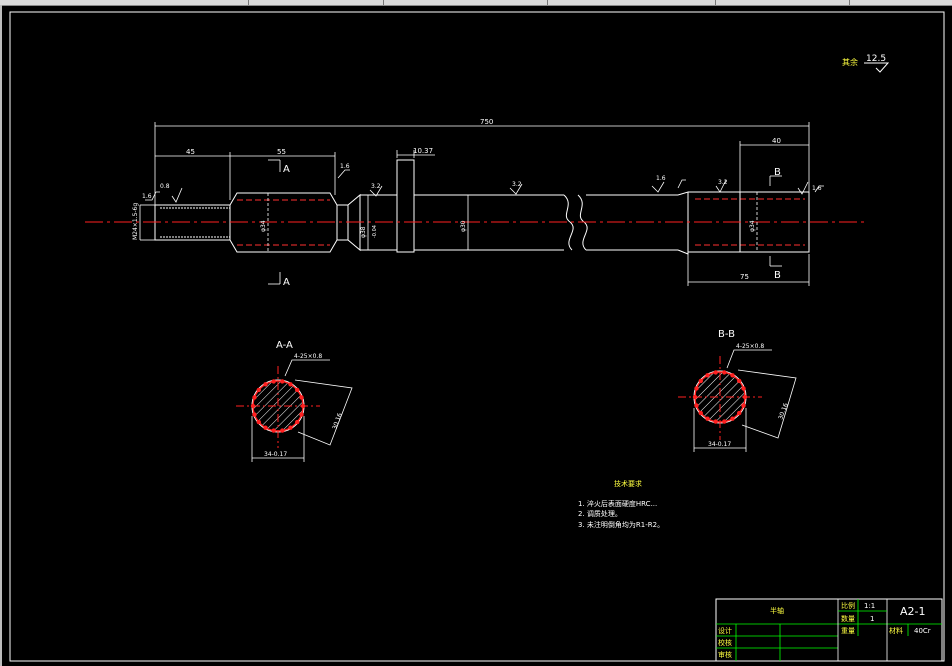 The width and height of the screenshot is (952, 666). Describe the element at coordinates (872, 619) in the screenshot. I see `qty-value: 1` at that location.